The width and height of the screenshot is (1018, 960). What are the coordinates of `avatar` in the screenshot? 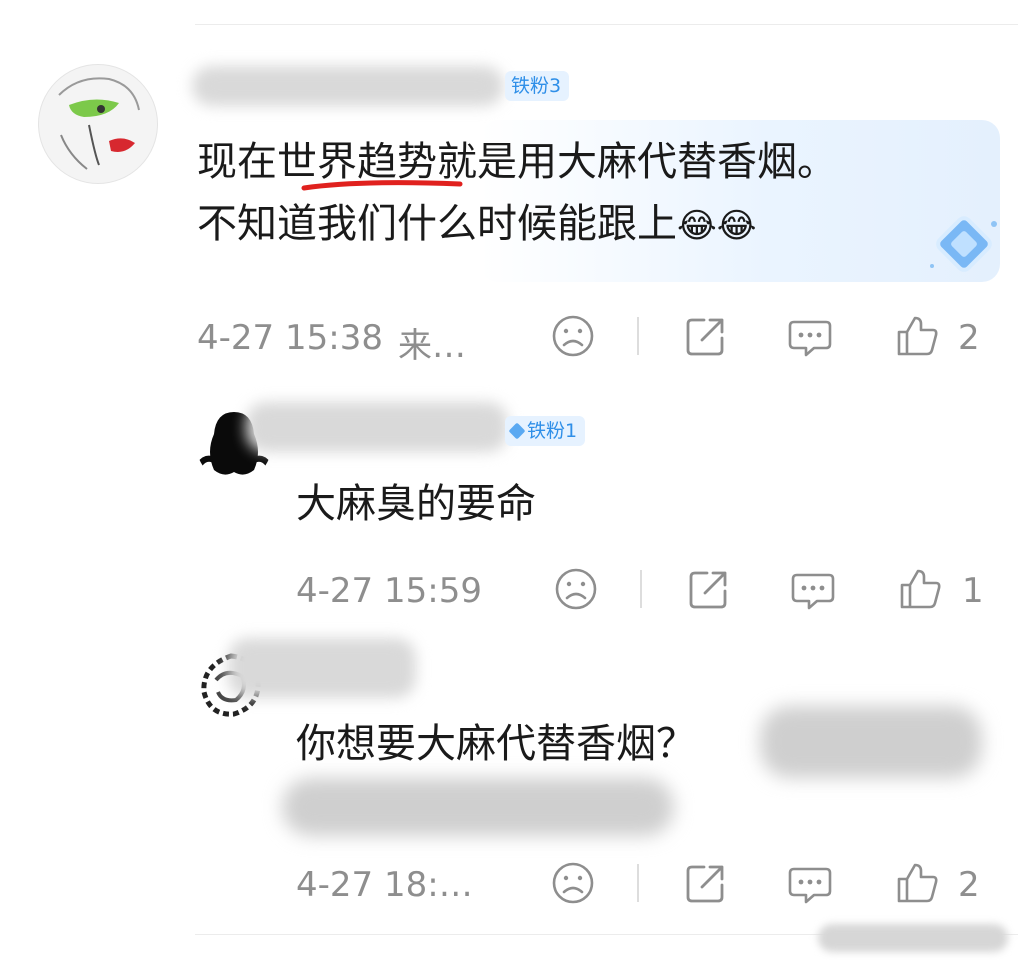 It's located at (98, 124).